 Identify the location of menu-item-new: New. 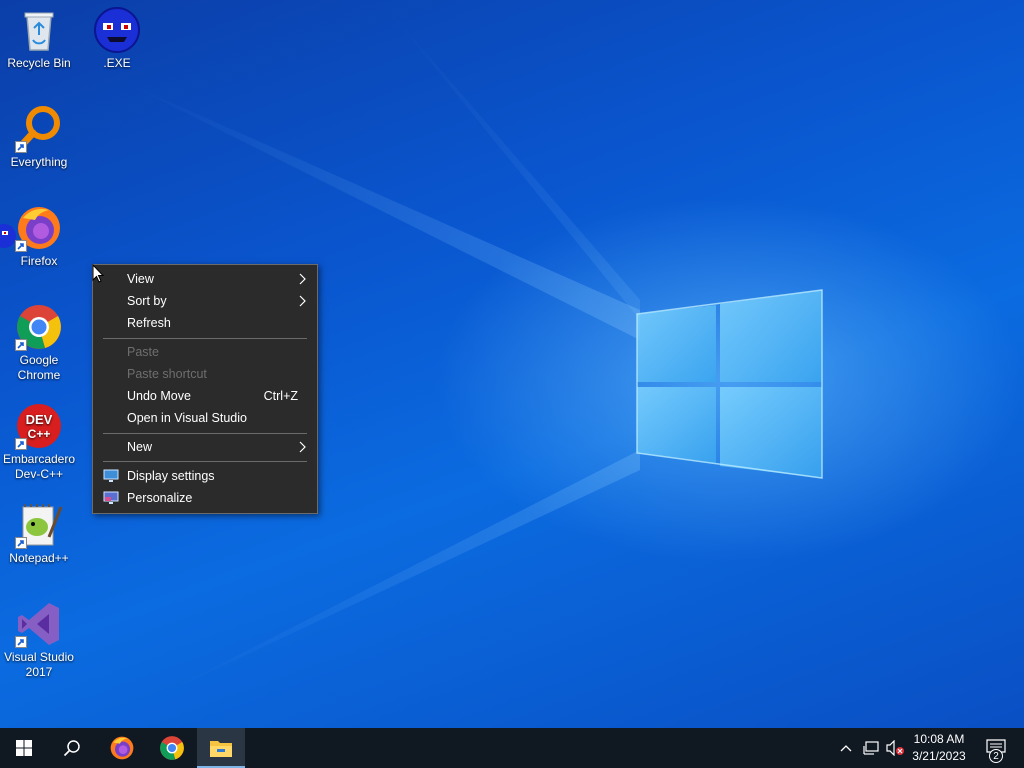
(205, 447).